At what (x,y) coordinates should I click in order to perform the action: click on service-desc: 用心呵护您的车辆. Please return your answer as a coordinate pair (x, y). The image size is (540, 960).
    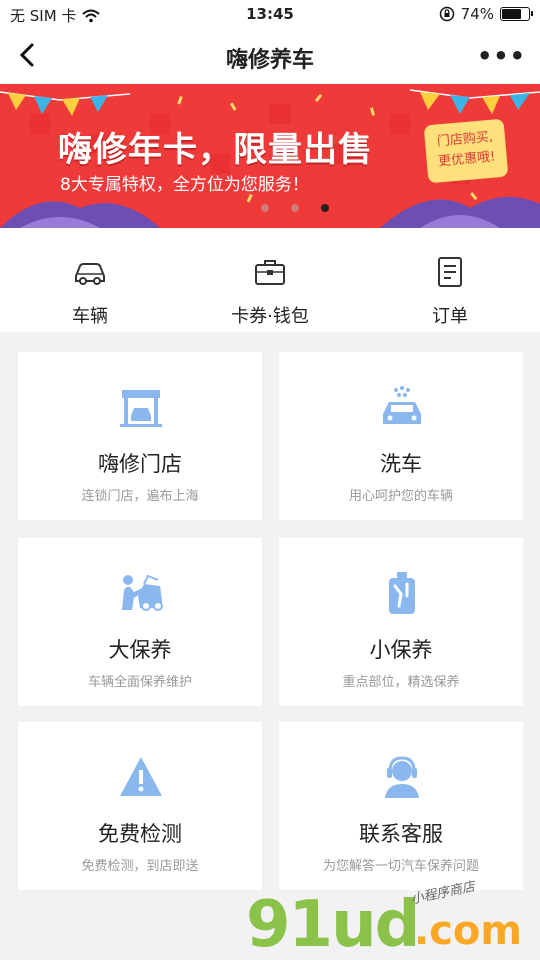
    Looking at the image, I should click on (400, 496).